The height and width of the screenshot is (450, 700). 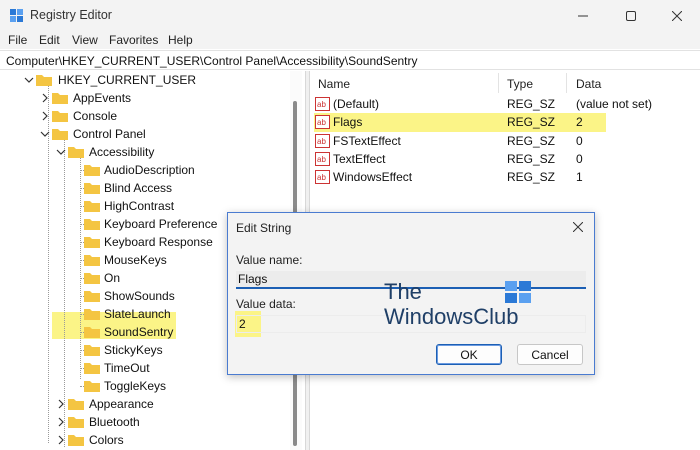 What do you see at coordinates (17, 40) in the screenshot?
I see `menu-file: File` at bounding box center [17, 40].